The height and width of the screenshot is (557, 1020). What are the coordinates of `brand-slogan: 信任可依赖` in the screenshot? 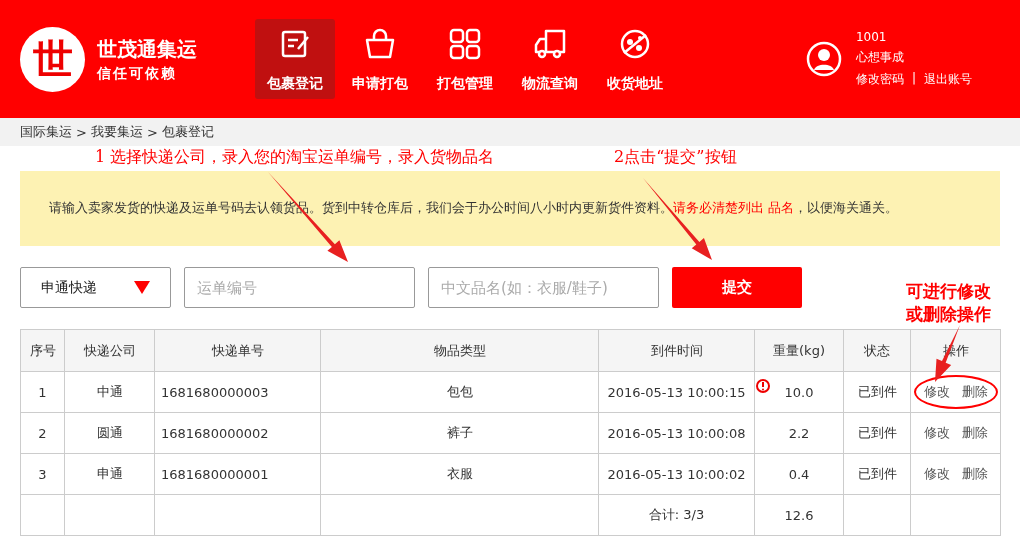 It's located at (137, 73).